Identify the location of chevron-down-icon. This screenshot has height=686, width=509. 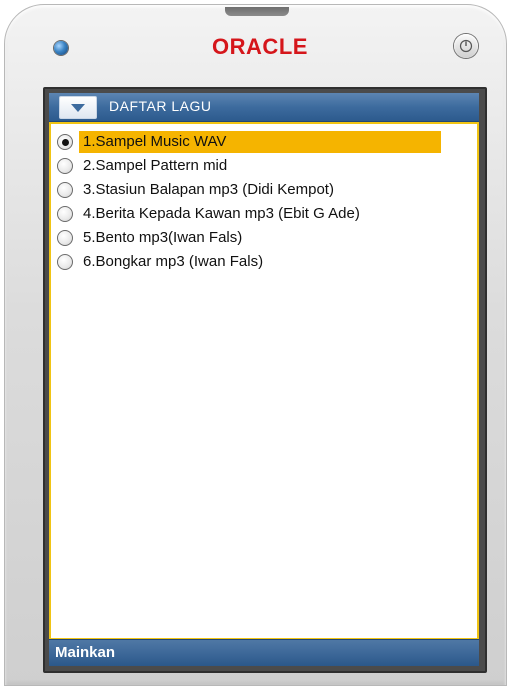
(78, 107).